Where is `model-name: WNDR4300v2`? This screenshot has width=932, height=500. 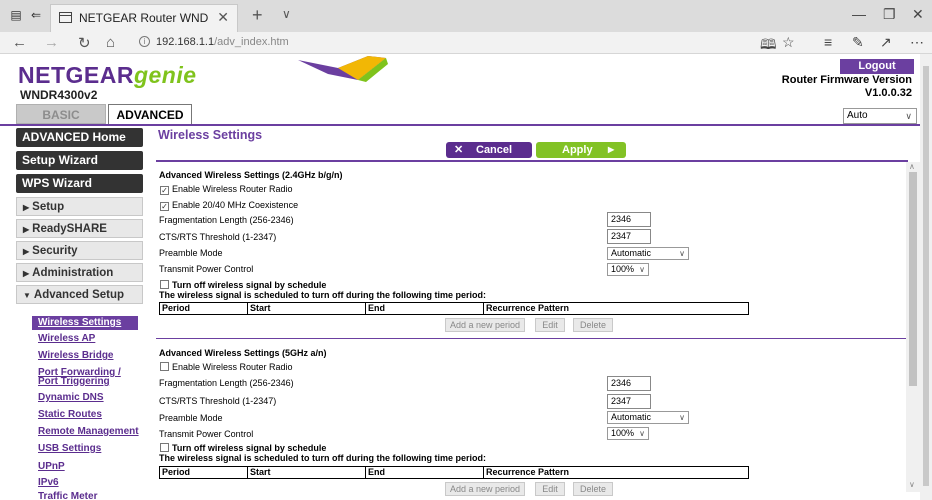 model-name: WNDR4300v2 is located at coordinates (59, 95).